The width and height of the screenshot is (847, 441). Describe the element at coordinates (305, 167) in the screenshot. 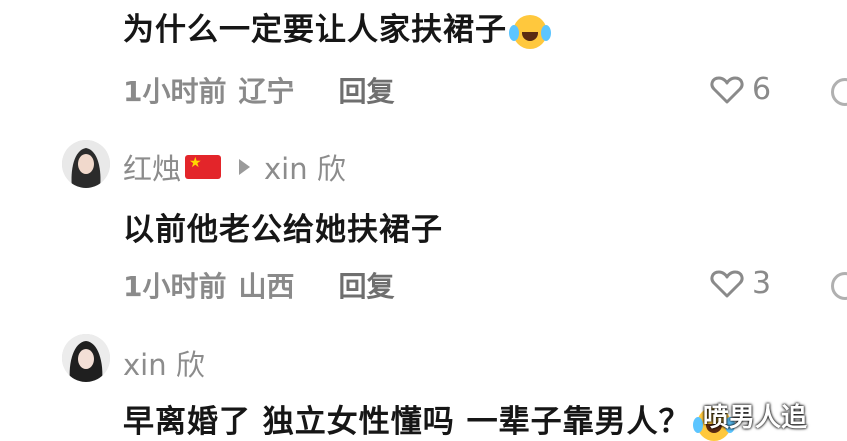

I see `comment-2-reply-to: xin 欣` at that location.